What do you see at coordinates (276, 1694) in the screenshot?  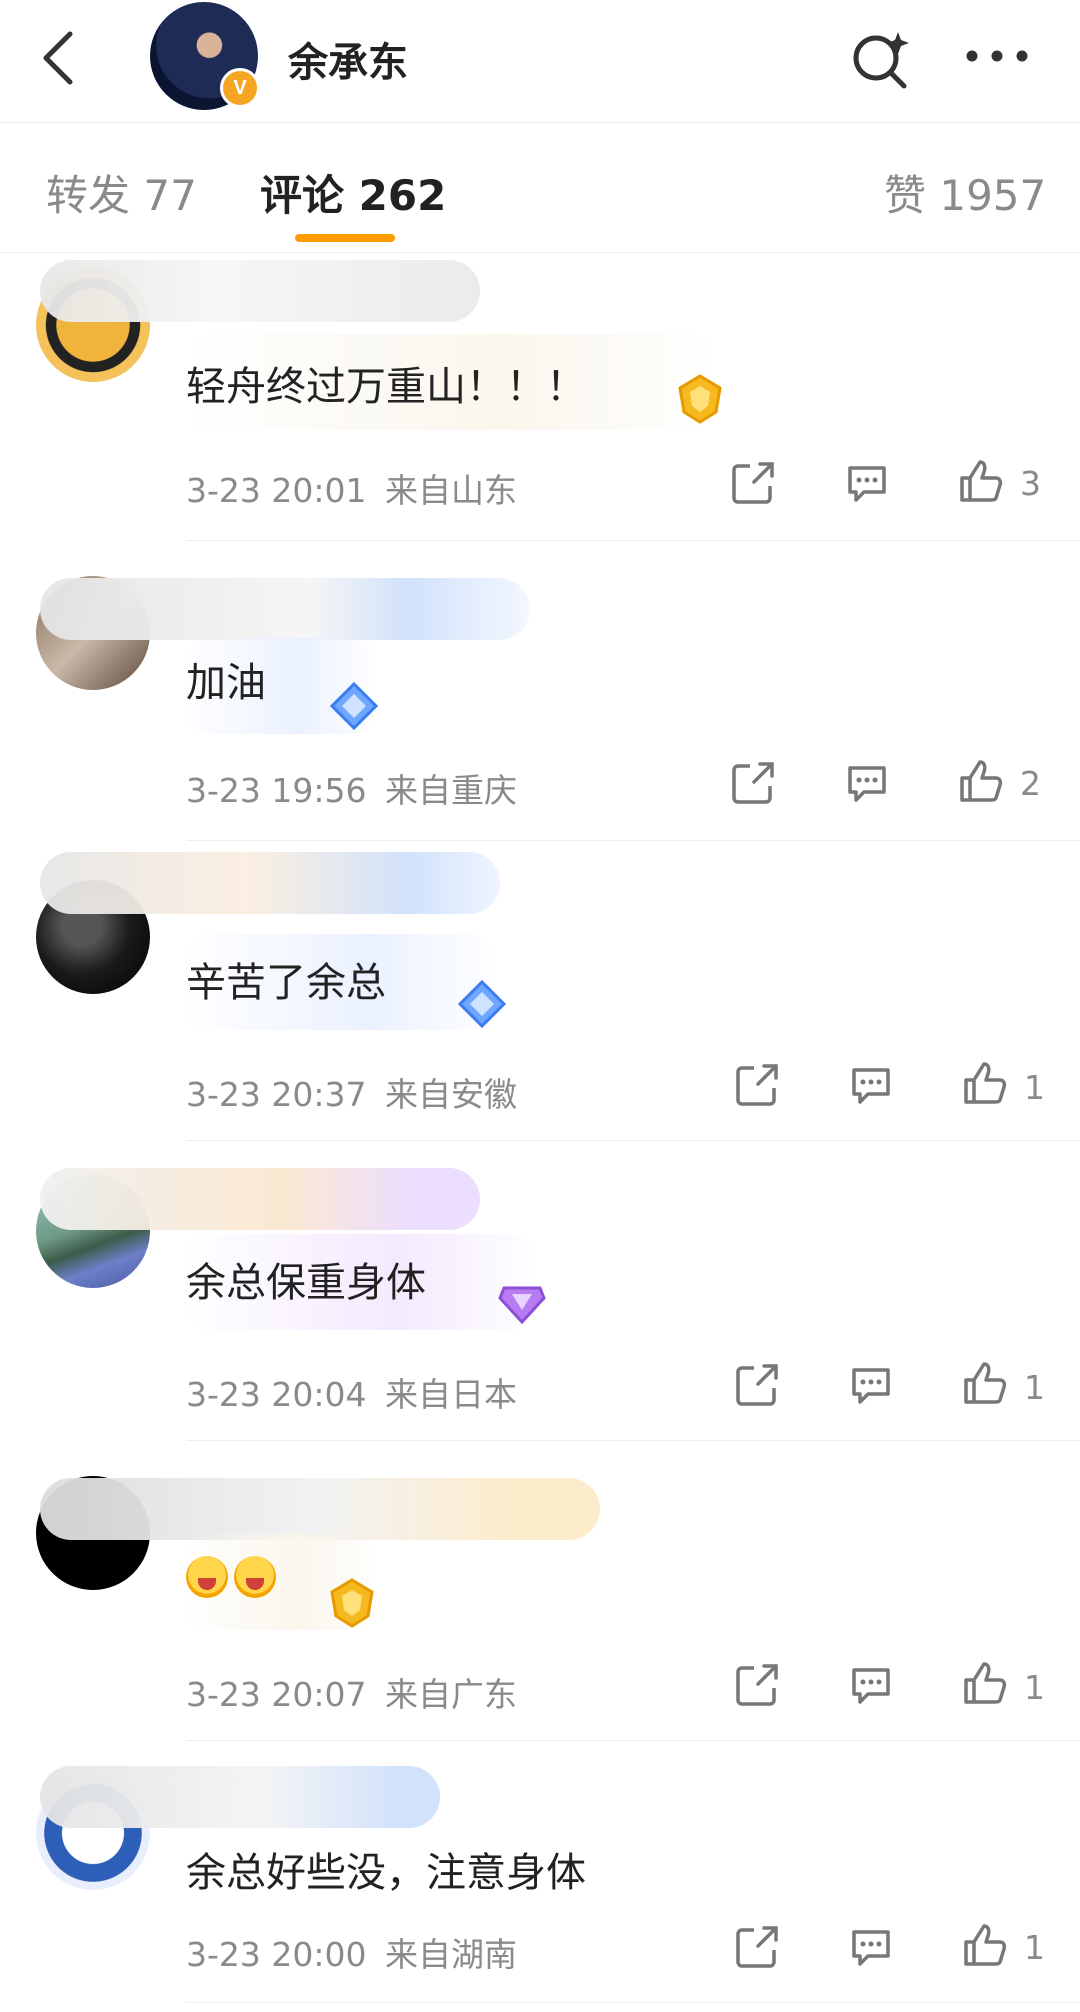 I see `comment-time: 3-23 20:07` at bounding box center [276, 1694].